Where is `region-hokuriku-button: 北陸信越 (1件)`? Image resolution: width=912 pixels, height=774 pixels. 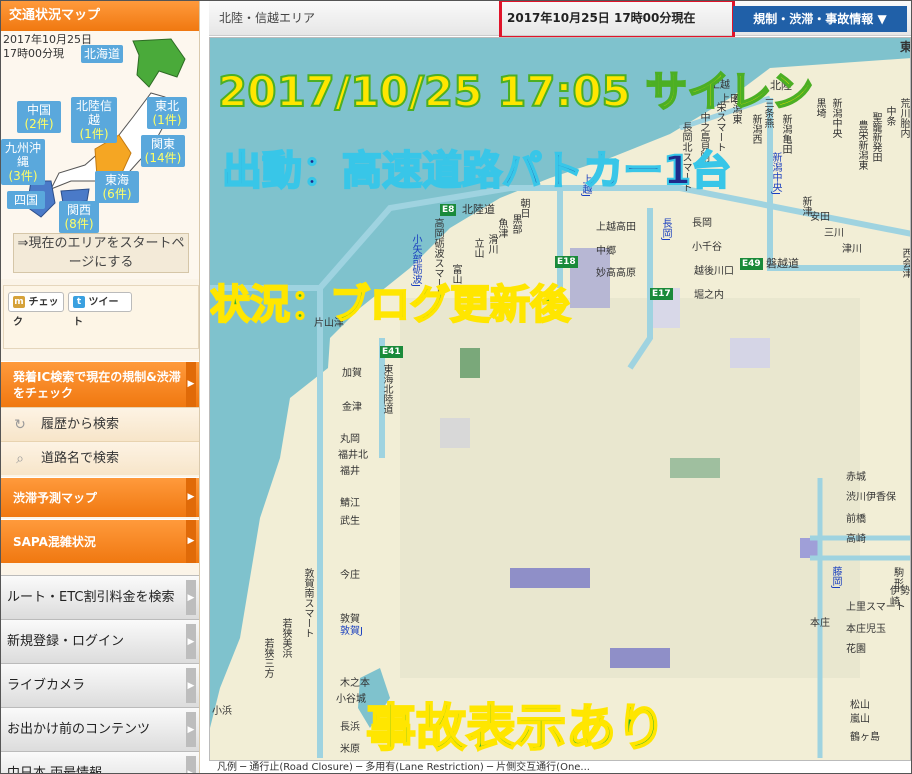
region-hokuriku-button: 北陸信越 (1件) is located at coordinates (94, 120).